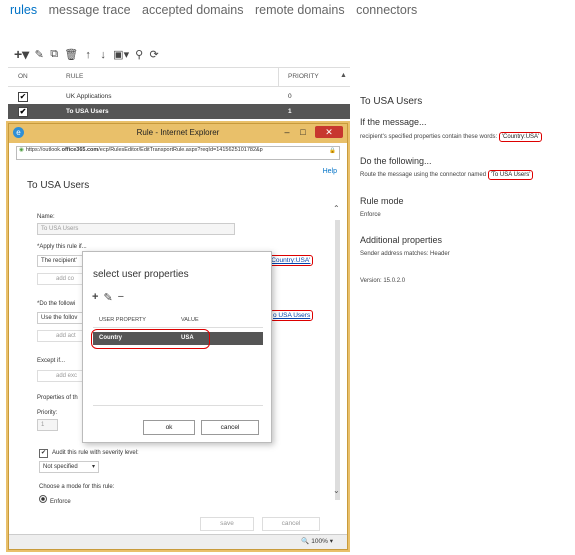 This screenshot has height=555, width=575. Describe the element at coordinates (95, 297) in the screenshot. I see `add-icon: +` at that location.